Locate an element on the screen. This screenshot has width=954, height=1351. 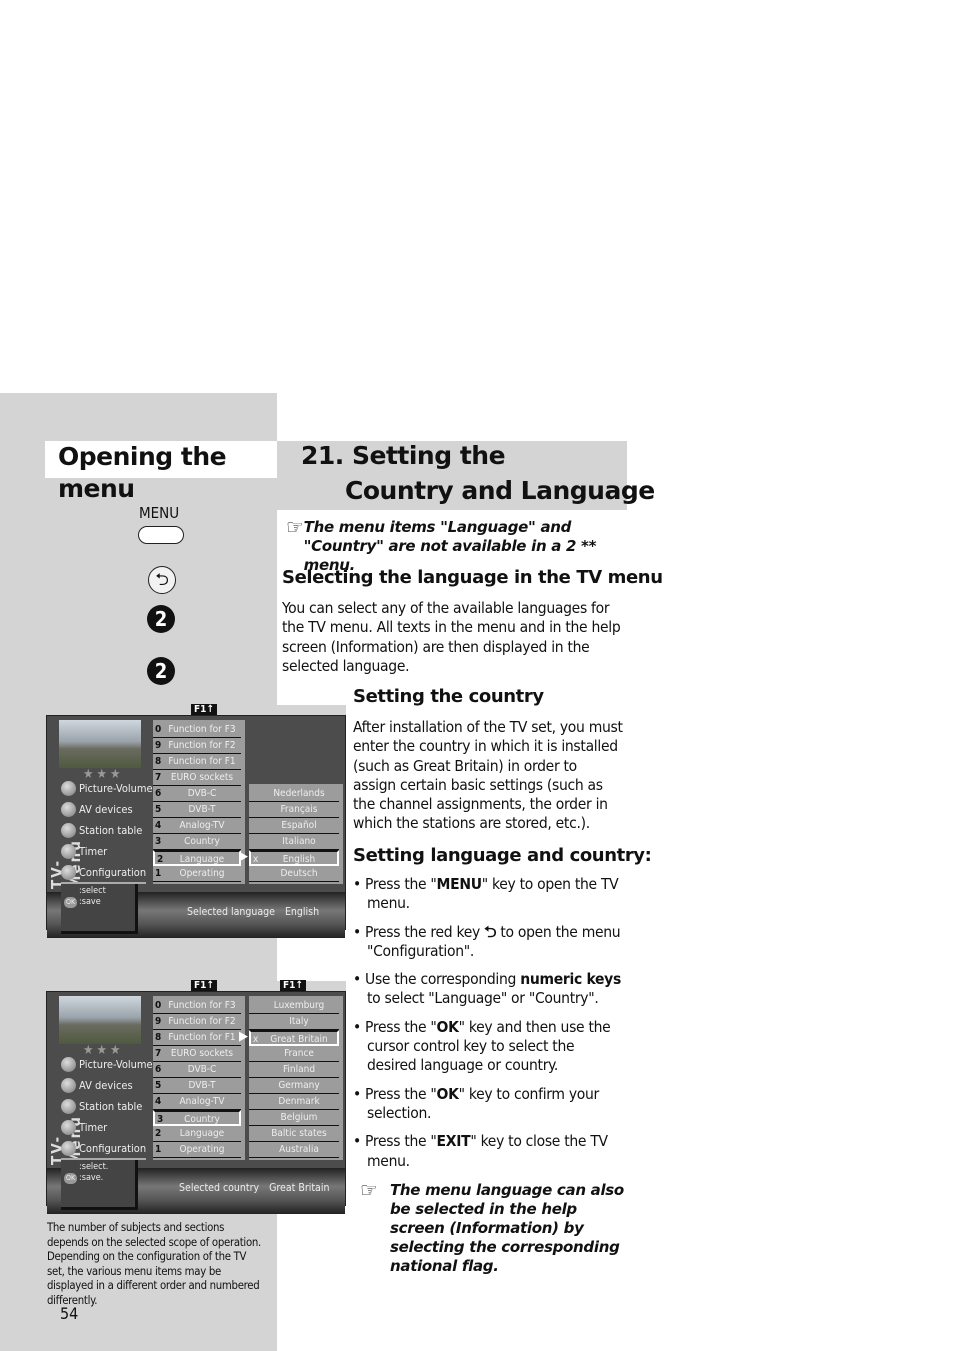
submenu-row: 7 EURO sockets is located at coordinates (197, 1054).